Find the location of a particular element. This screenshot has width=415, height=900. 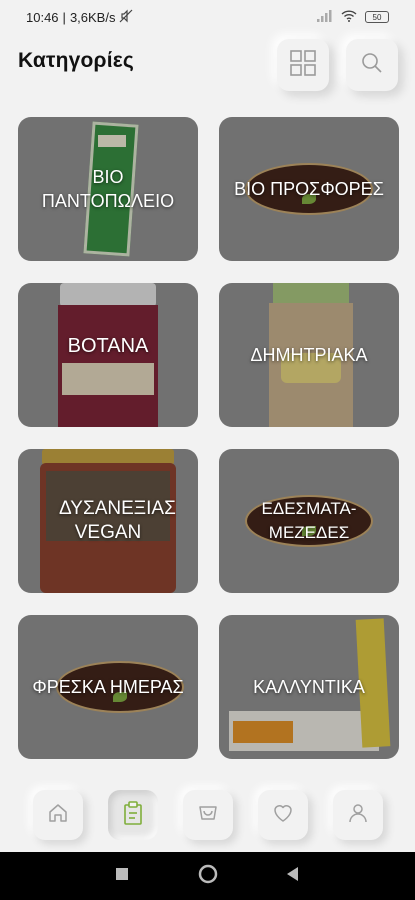

cart-icon is located at coordinates (208, 815).